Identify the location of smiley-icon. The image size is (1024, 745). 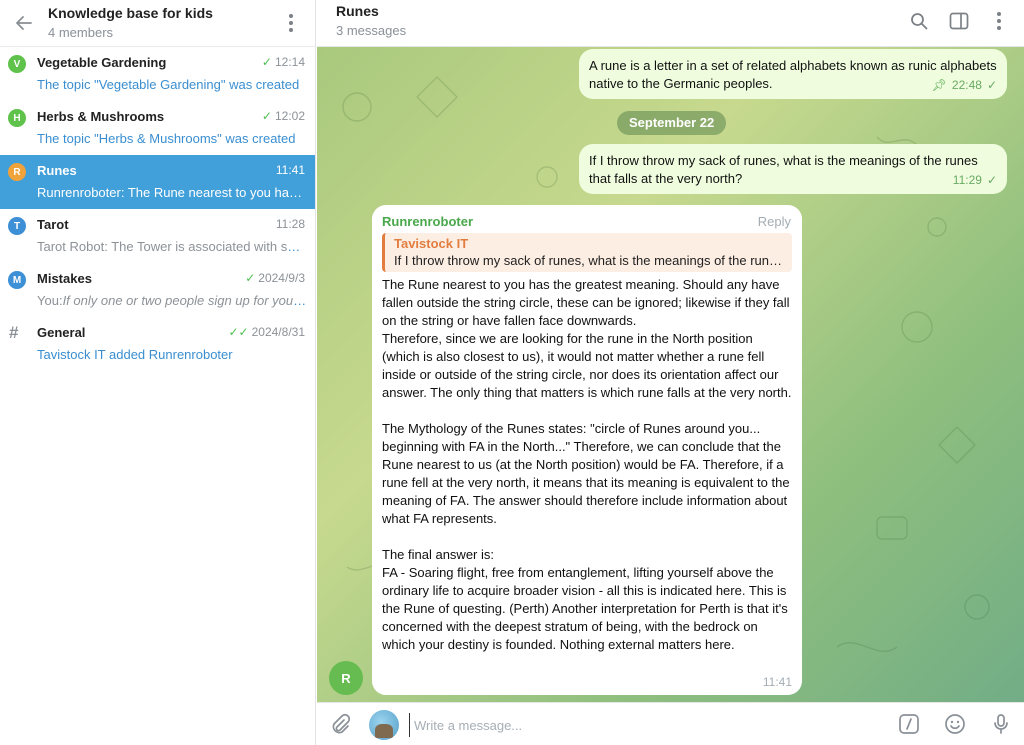
(955, 724).